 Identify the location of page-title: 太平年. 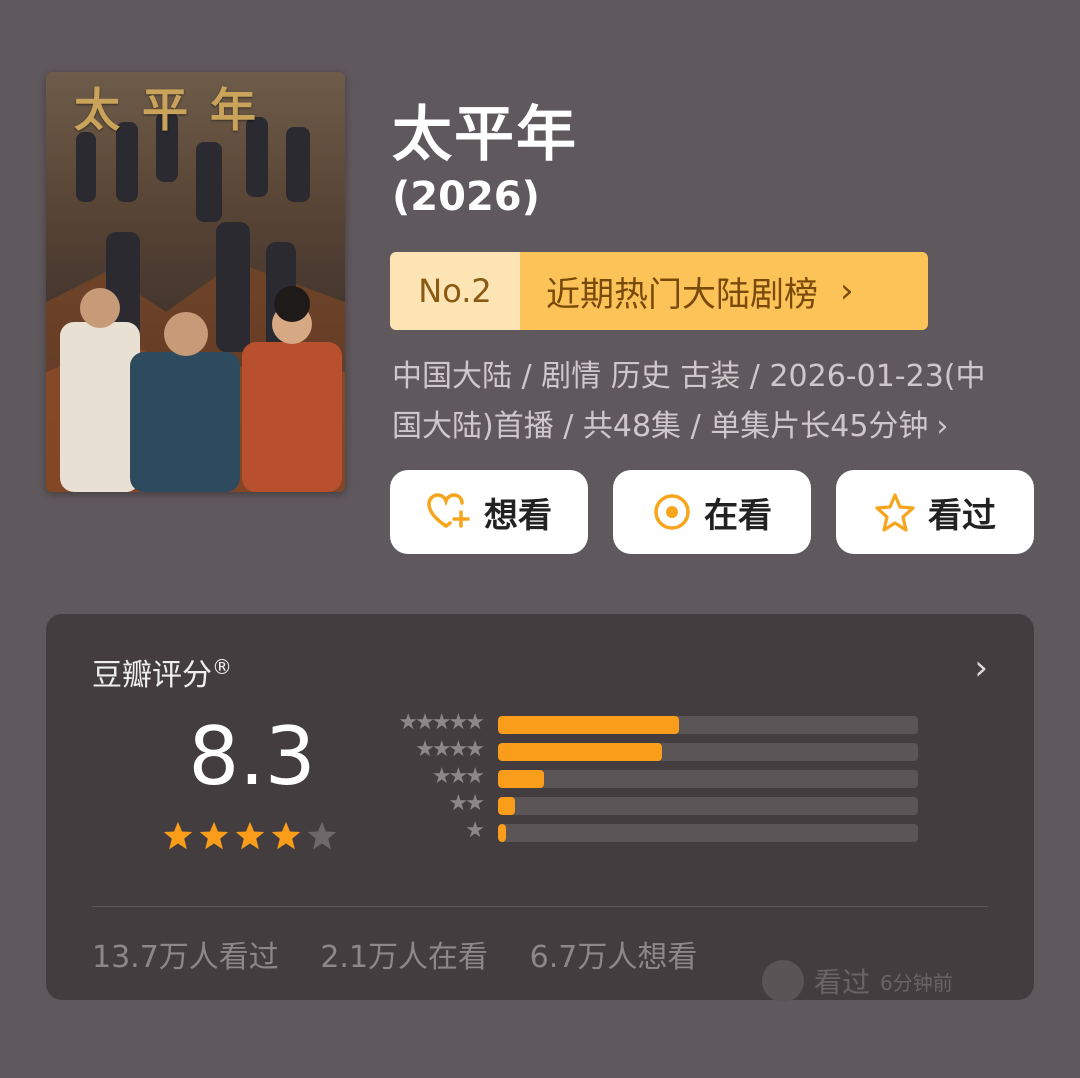
(485, 135).